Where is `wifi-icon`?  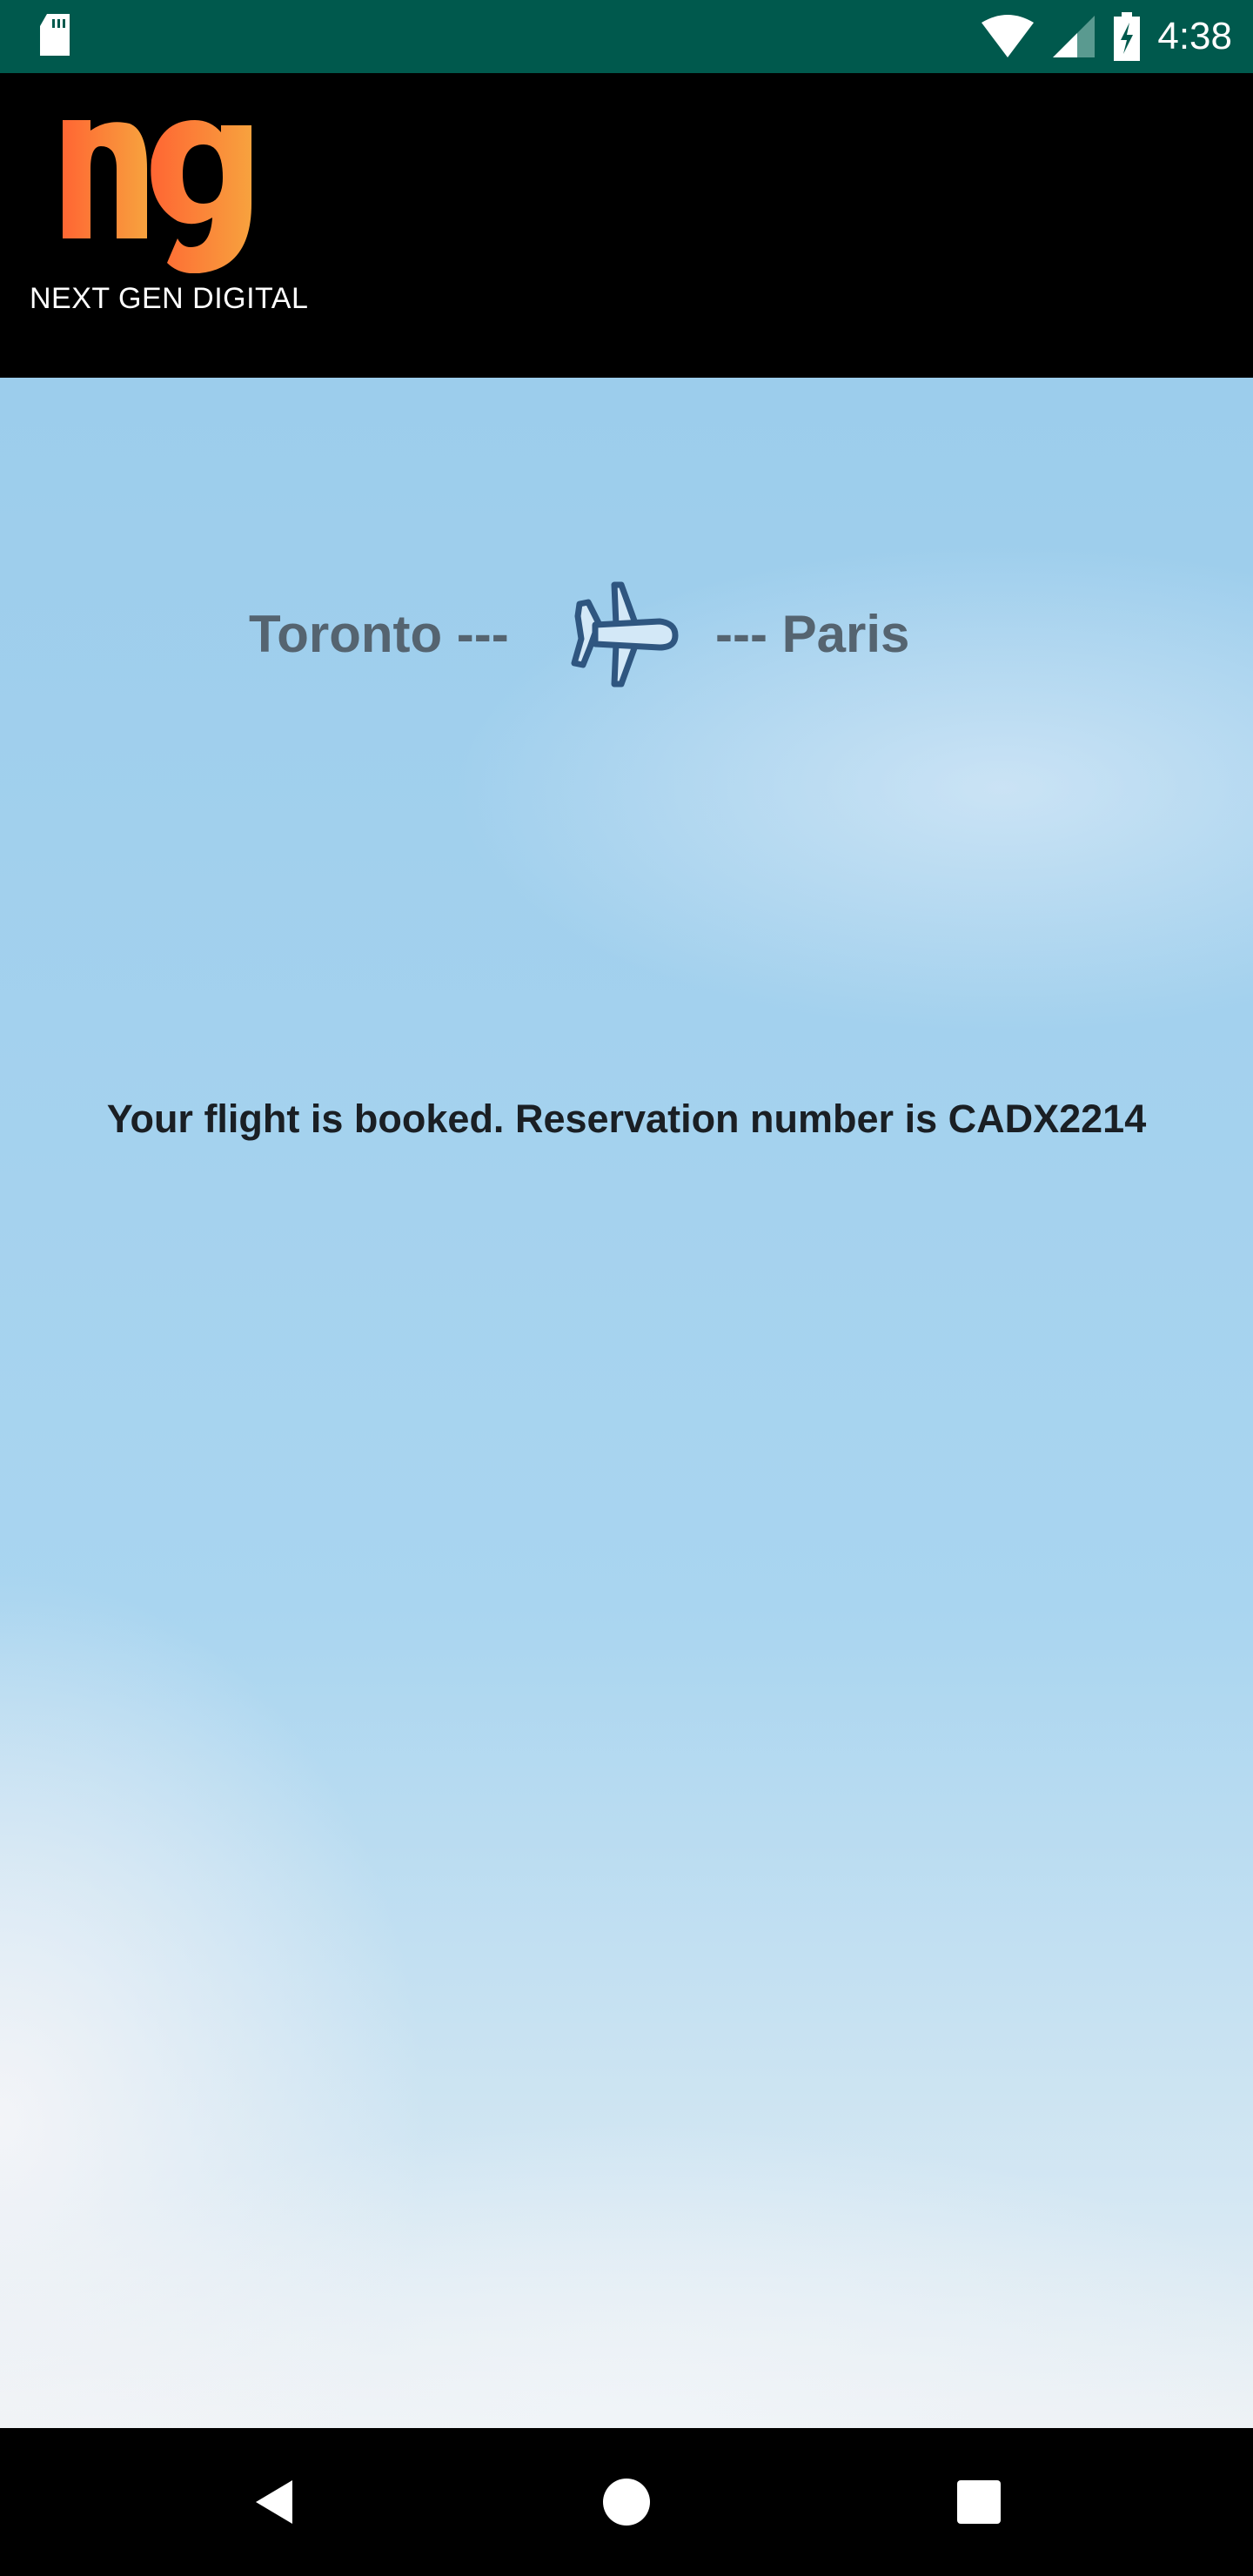 wifi-icon is located at coordinates (1008, 36).